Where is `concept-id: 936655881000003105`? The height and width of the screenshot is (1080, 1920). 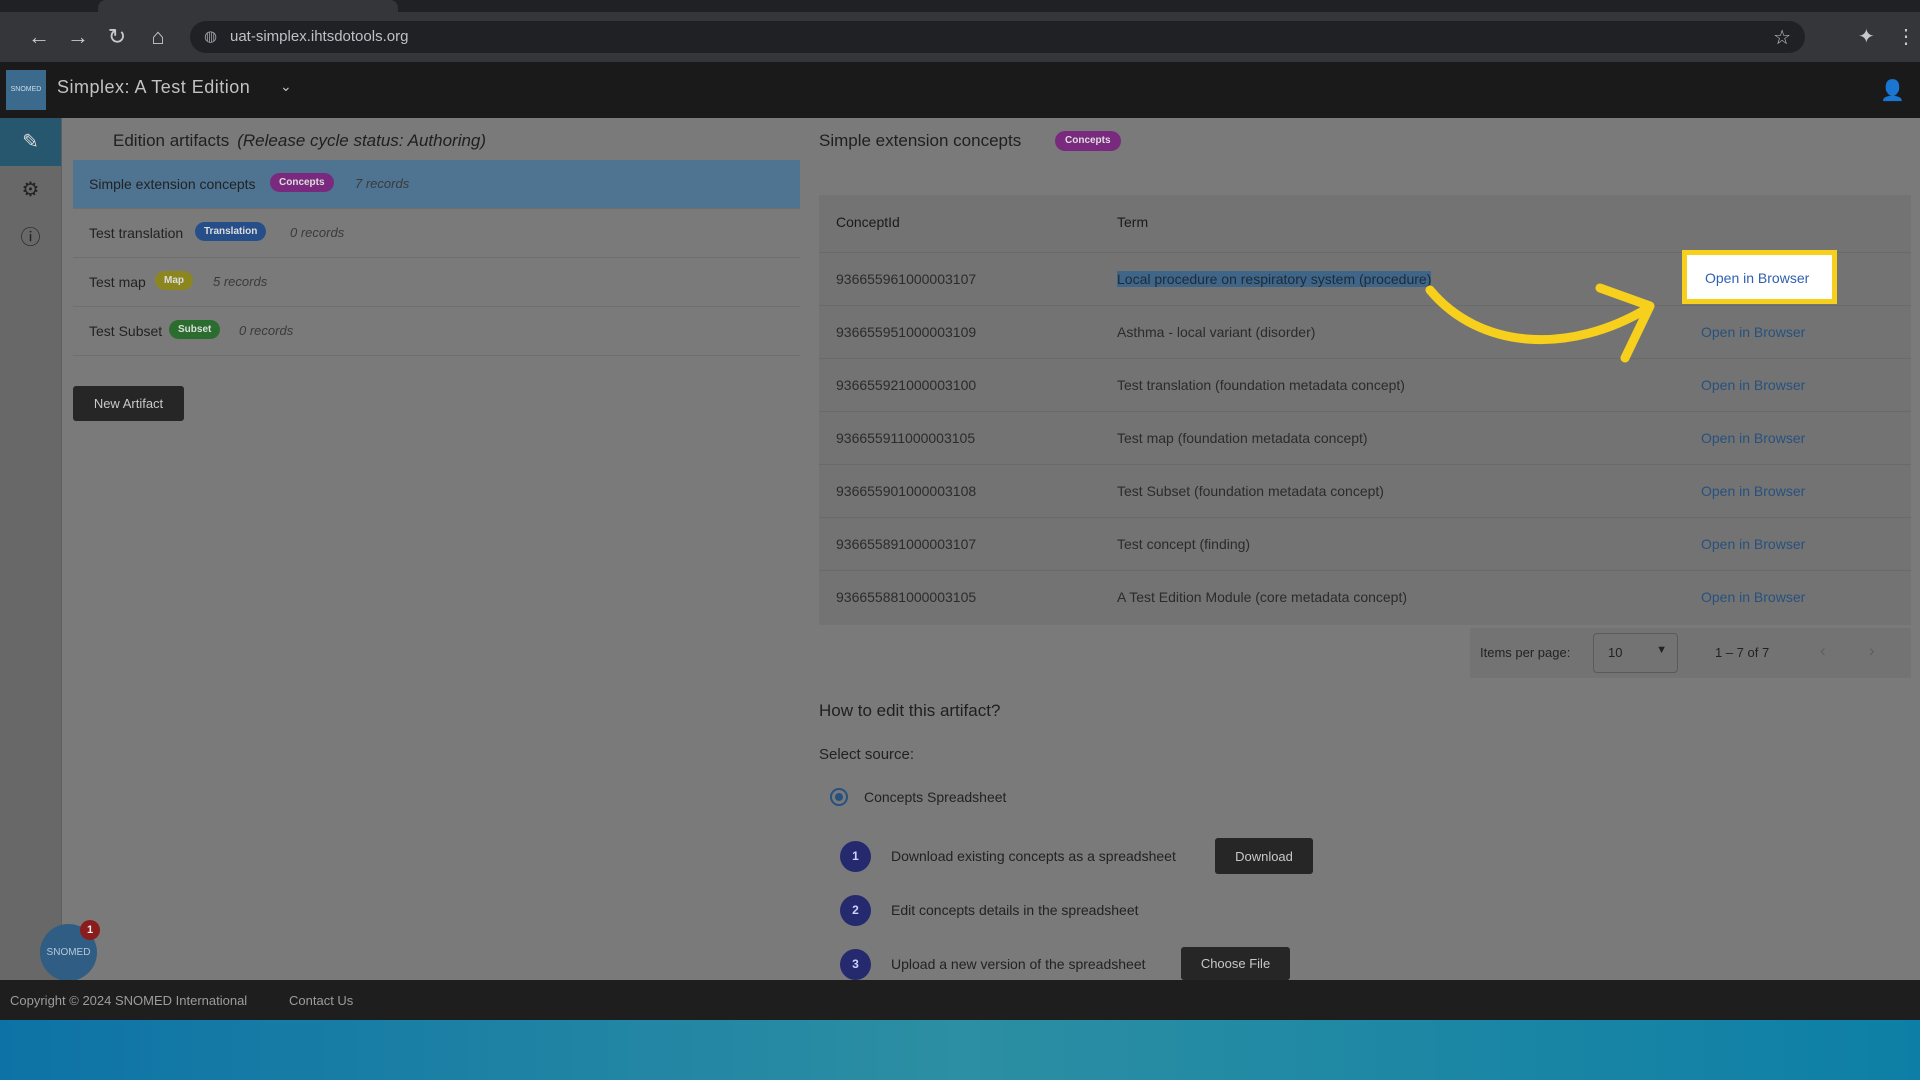
concept-id: 936655881000003105 is located at coordinates (906, 597).